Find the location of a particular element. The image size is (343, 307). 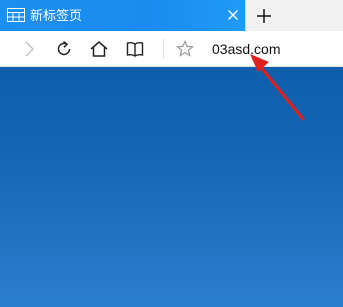

star-icon is located at coordinates (185, 49).